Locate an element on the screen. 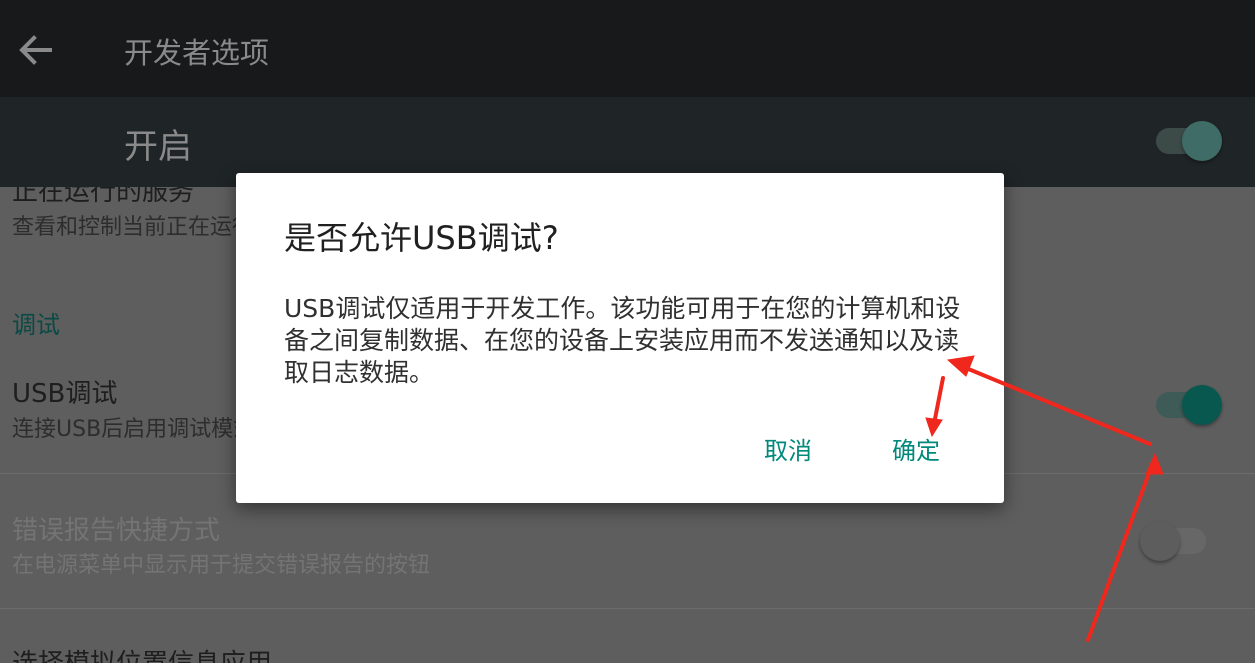 The image size is (1255, 663). debug-section-header: 调试 is located at coordinates (36, 325).